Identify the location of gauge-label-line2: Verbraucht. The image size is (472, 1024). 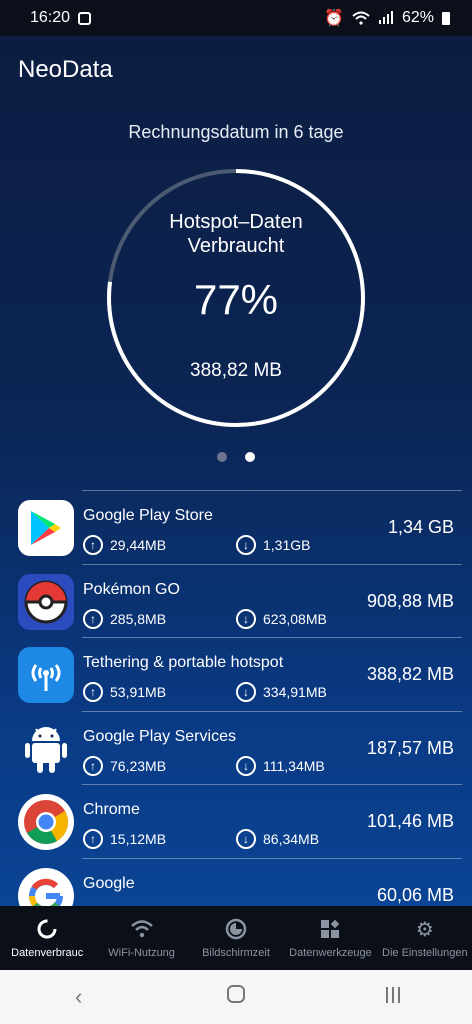
(236, 246).